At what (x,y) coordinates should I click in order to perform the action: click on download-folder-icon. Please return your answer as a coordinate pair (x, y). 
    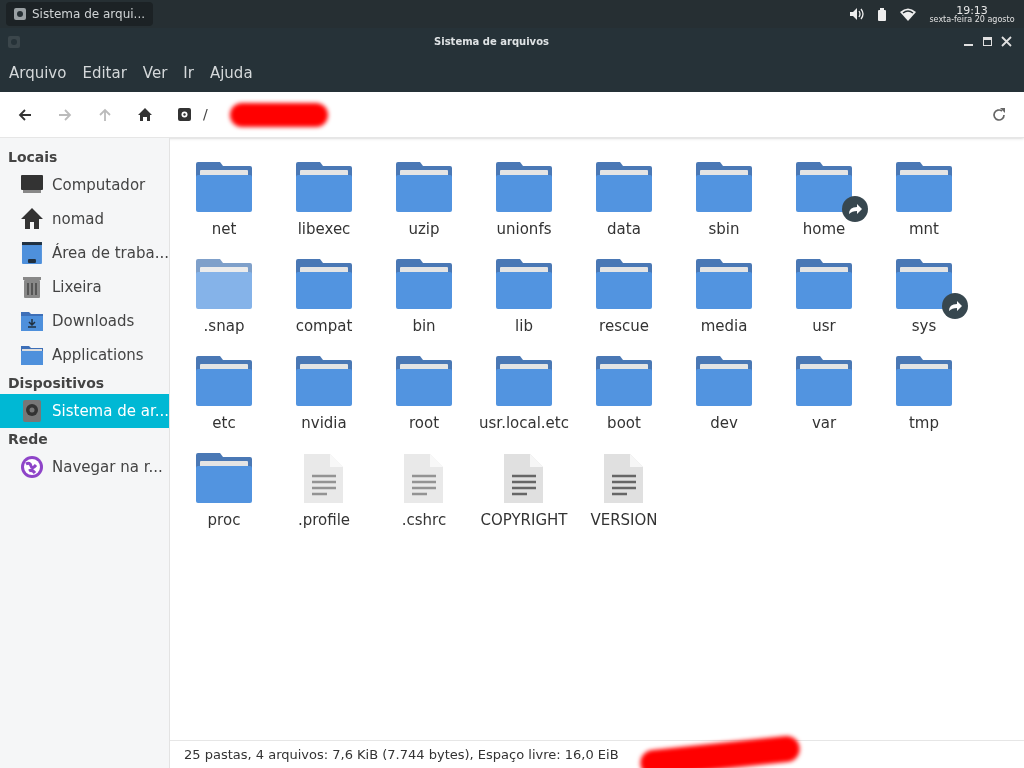
    Looking at the image, I should click on (32, 321).